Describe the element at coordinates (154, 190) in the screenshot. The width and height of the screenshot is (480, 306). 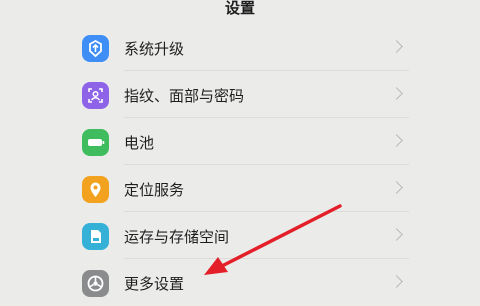
I see `settings-item-label: 定位服务` at that location.